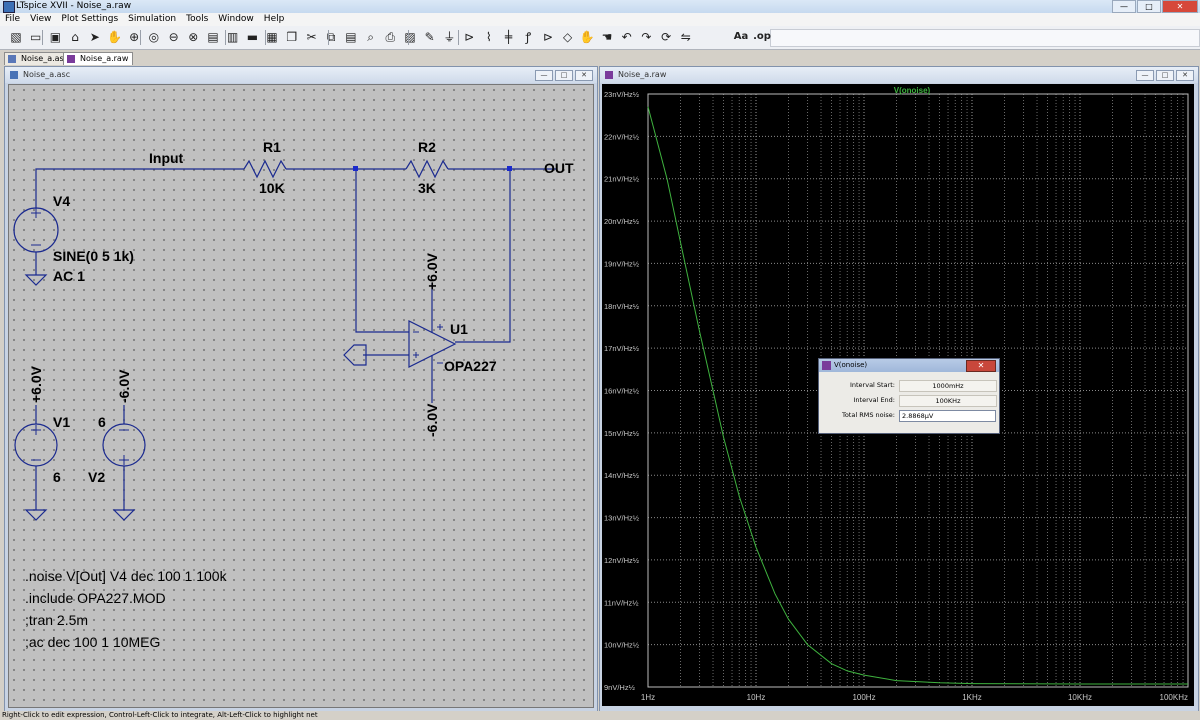  Describe the element at coordinates (40, 19) in the screenshot. I see `menu-view: View` at that location.